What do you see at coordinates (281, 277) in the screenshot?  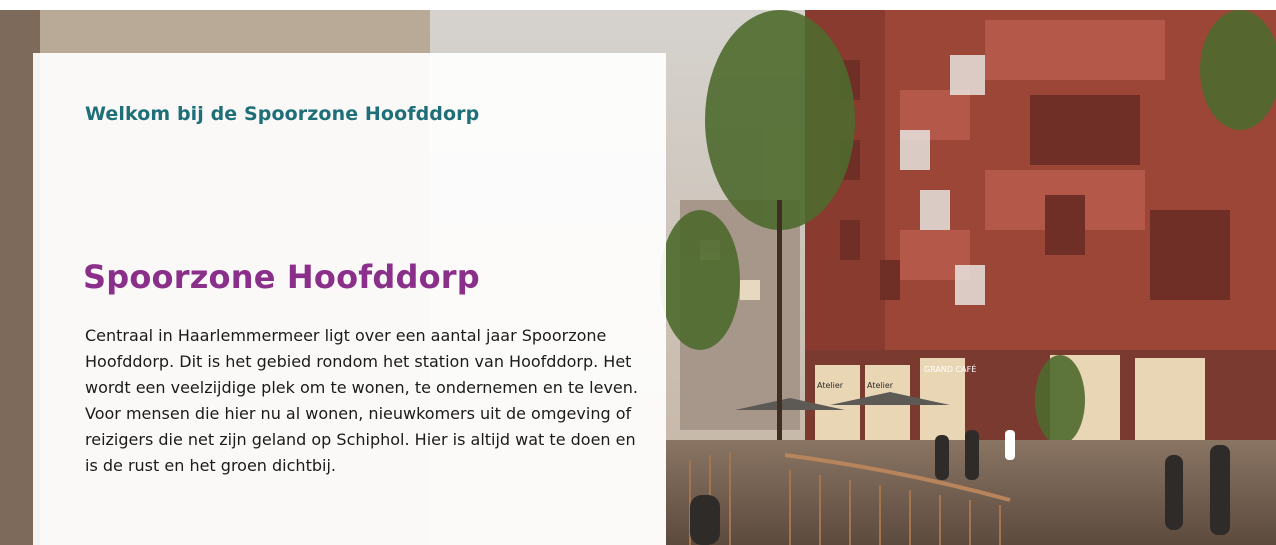 I see `page-title: Spoorzone Hoofddorp` at bounding box center [281, 277].